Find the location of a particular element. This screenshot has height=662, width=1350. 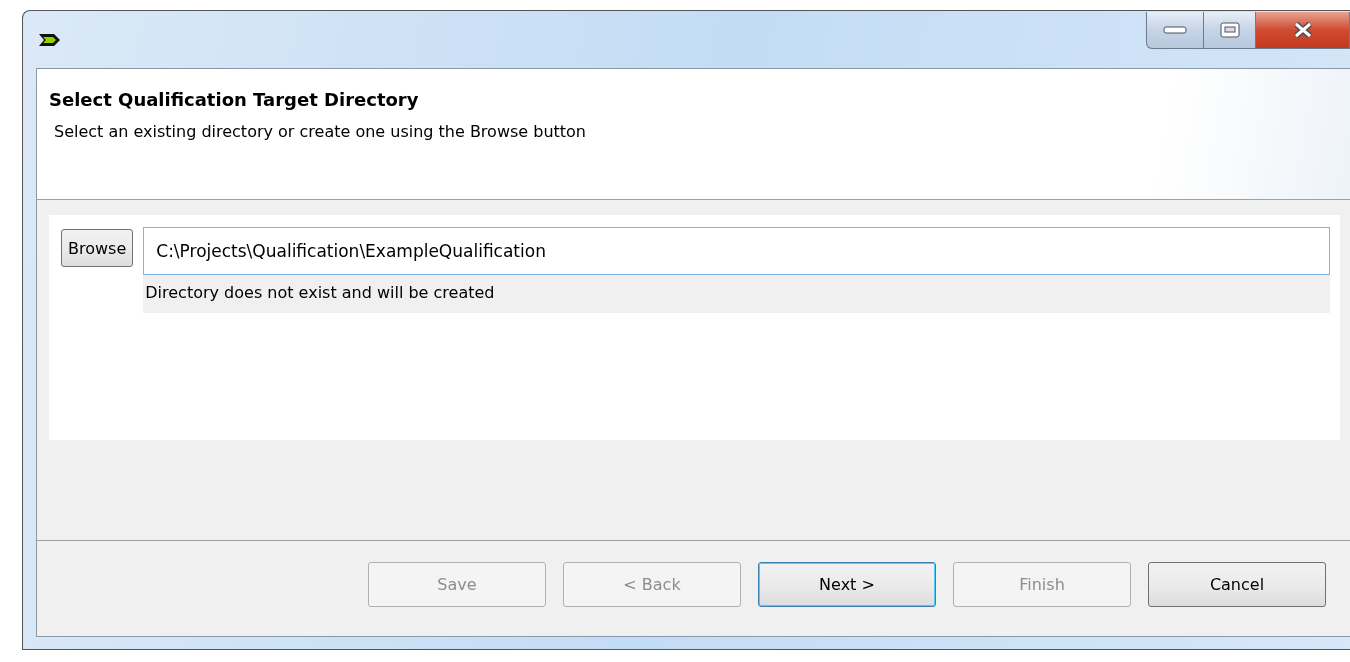

page-description: Select an existing directory or create one using the Browse button is located at coordinates (320, 131).